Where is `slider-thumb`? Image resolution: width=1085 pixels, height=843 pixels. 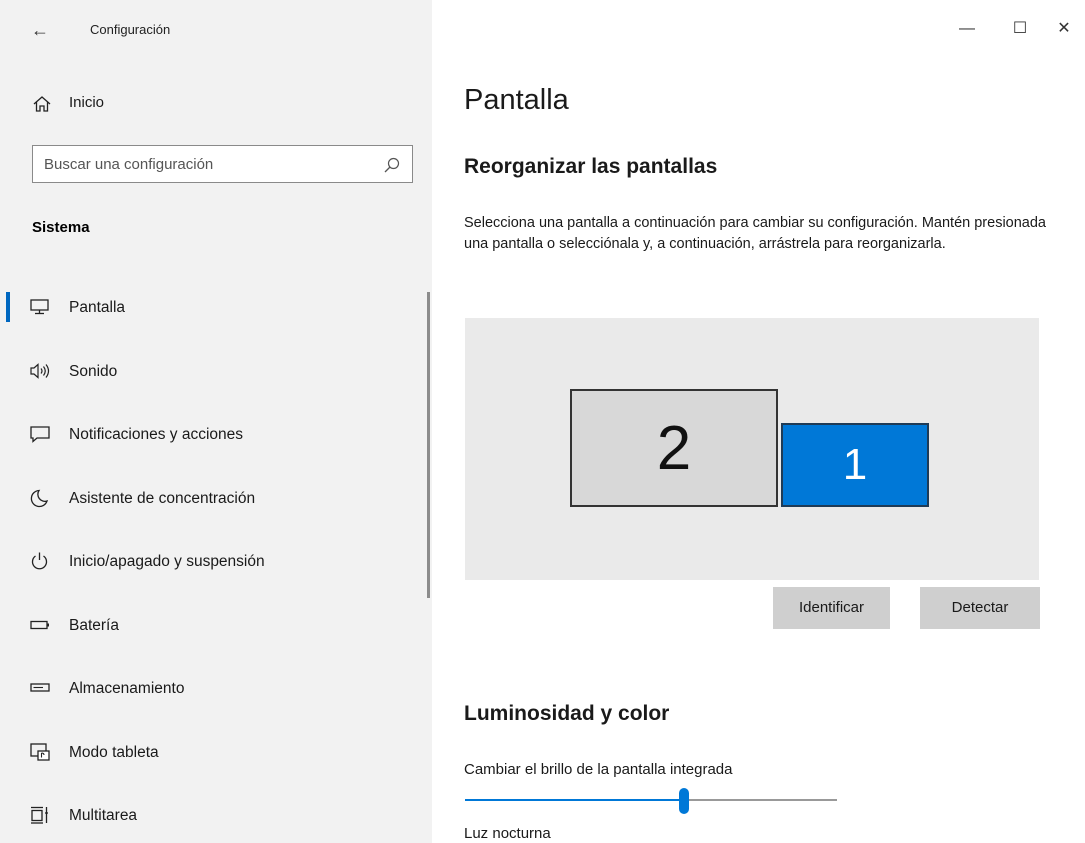 slider-thumb is located at coordinates (684, 801).